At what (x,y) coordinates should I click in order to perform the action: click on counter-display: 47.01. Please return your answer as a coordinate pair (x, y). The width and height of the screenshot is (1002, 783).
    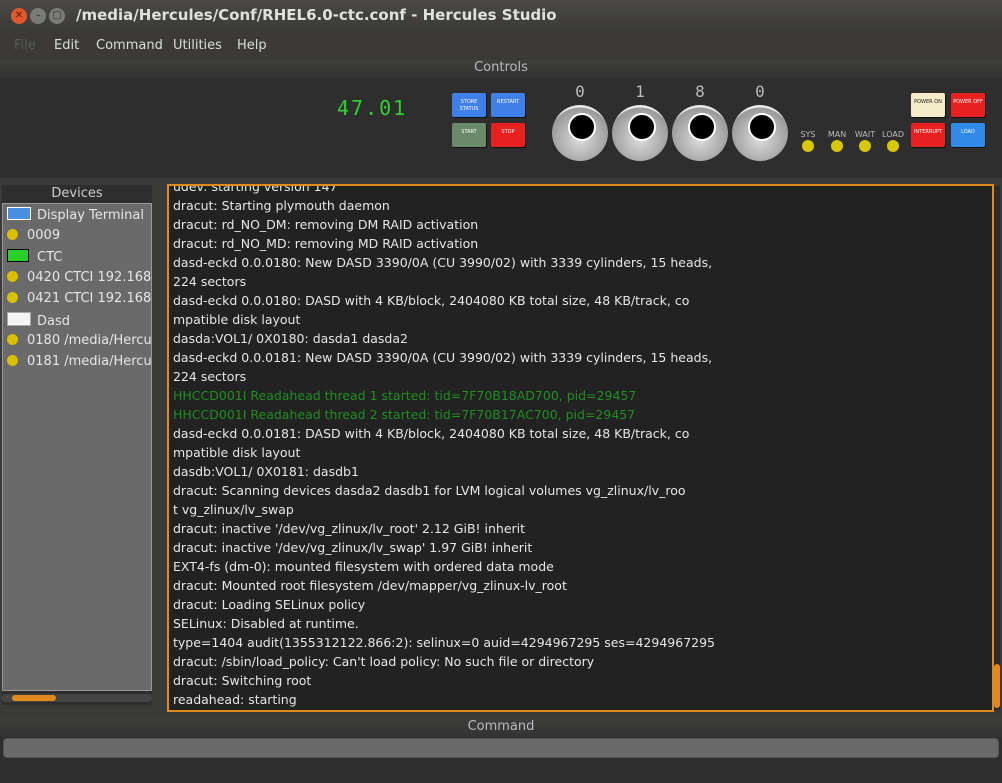
    Looking at the image, I should click on (372, 108).